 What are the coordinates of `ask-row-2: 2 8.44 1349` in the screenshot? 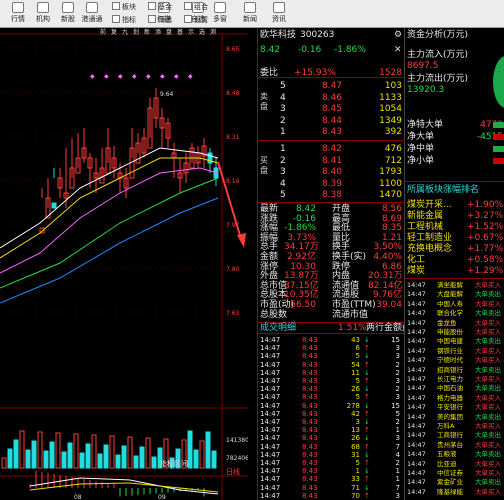 It's located at (331, 121).